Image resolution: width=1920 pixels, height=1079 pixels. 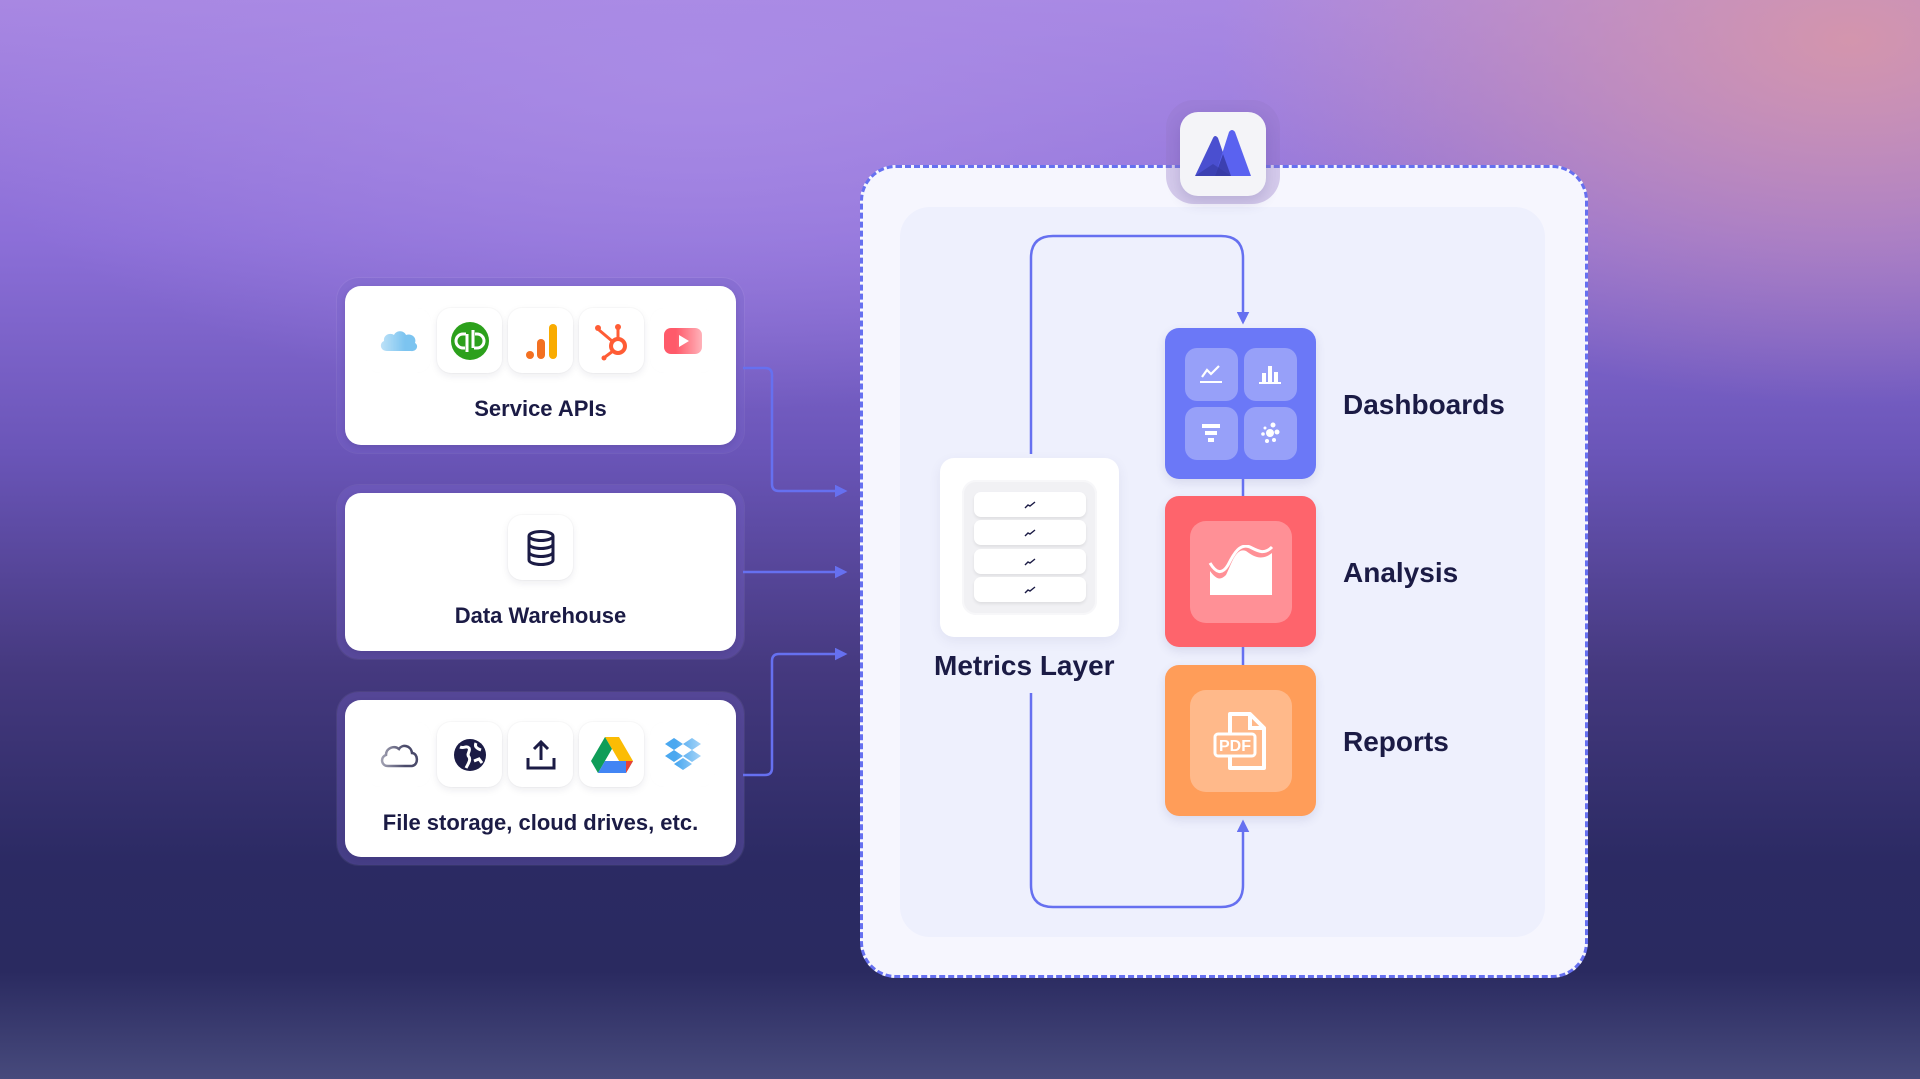 I want to click on salesforce-icon, so click(x=398, y=340).